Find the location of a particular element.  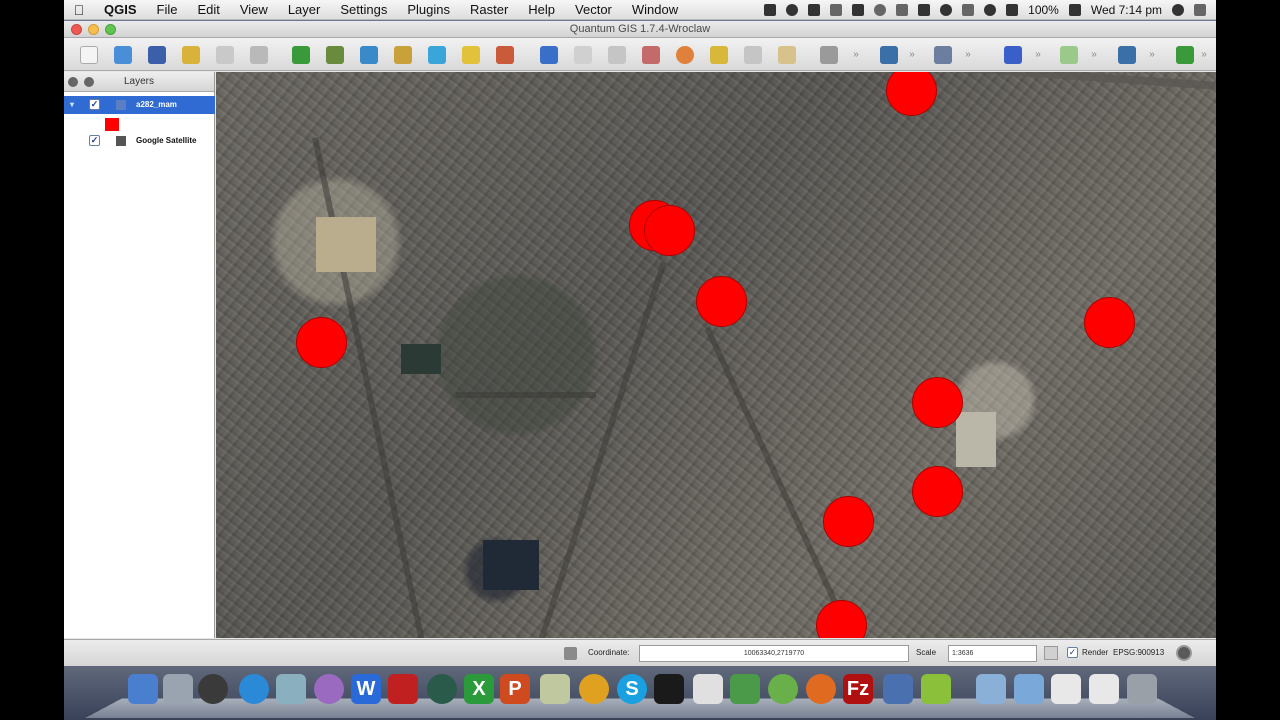

openlayers-plugin-icon is located at coordinates (1127, 55).